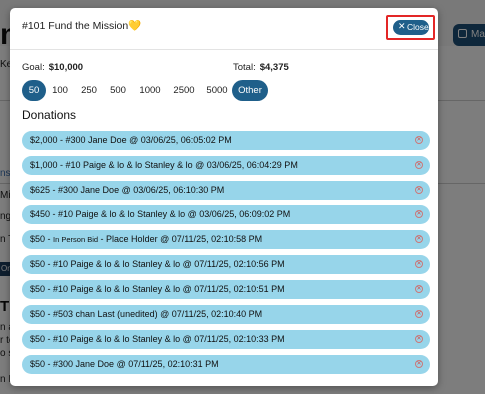 The height and width of the screenshot is (394, 485). Describe the element at coordinates (250, 90) in the screenshot. I see `amount-option-other: Other` at that location.